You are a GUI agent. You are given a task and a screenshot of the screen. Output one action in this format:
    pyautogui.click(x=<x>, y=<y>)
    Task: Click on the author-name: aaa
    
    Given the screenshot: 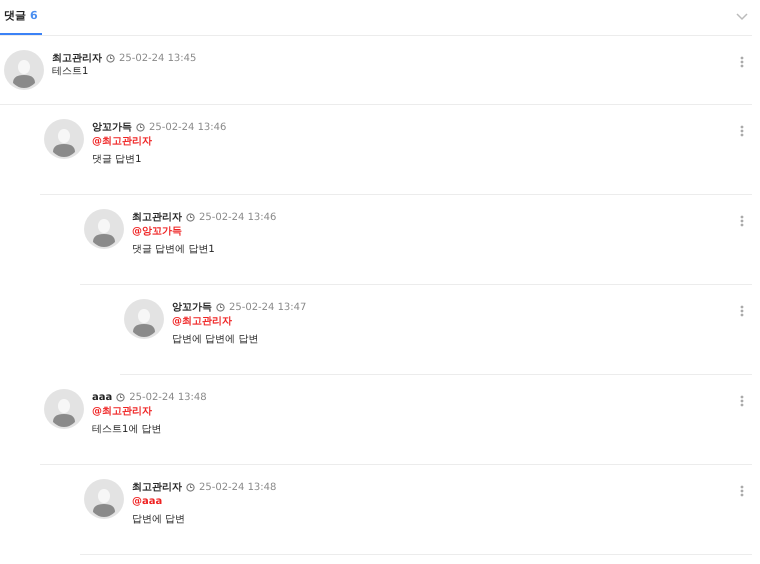 What is the action you would take?
    pyautogui.click(x=102, y=397)
    